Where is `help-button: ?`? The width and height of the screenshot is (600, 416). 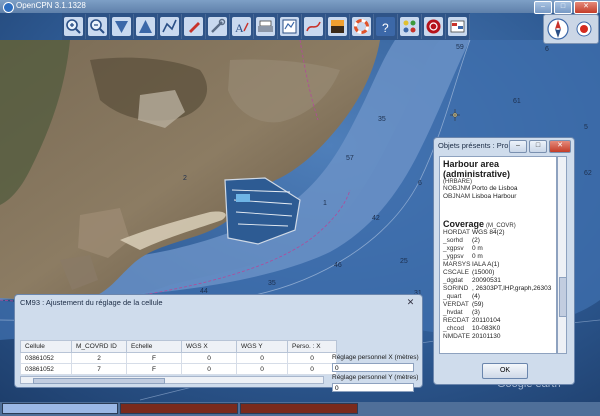 help-button: ? is located at coordinates (386, 26).